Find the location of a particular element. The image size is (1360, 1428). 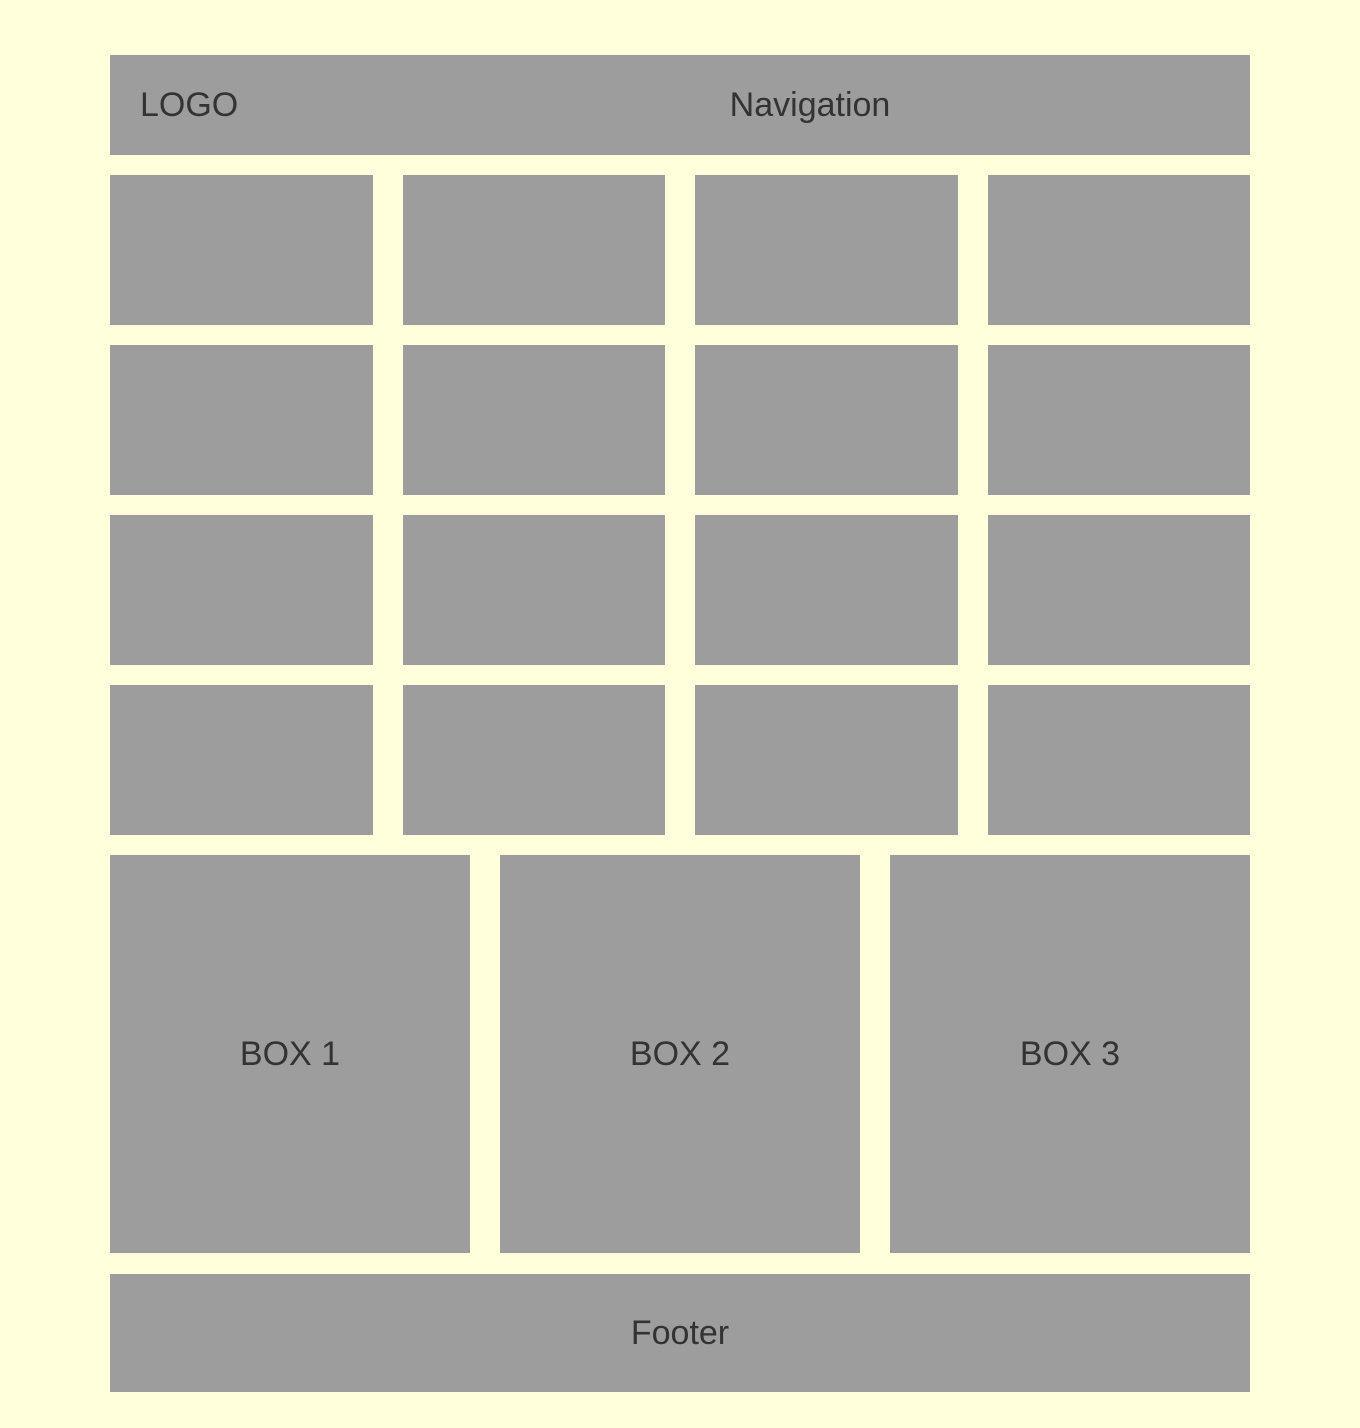

header: LOGO Navigation is located at coordinates (680, 105).